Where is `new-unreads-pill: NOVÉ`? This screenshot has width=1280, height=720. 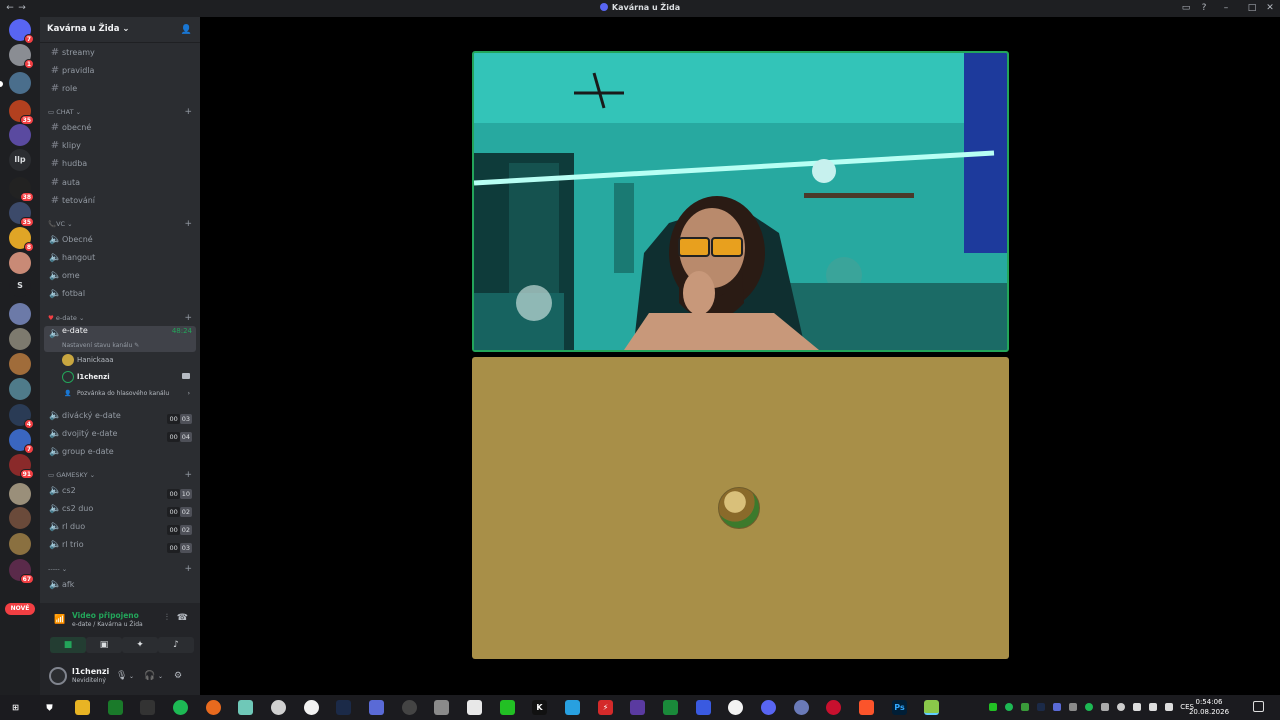
new-unreads-pill: NOVÉ is located at coordinates (20, 609).